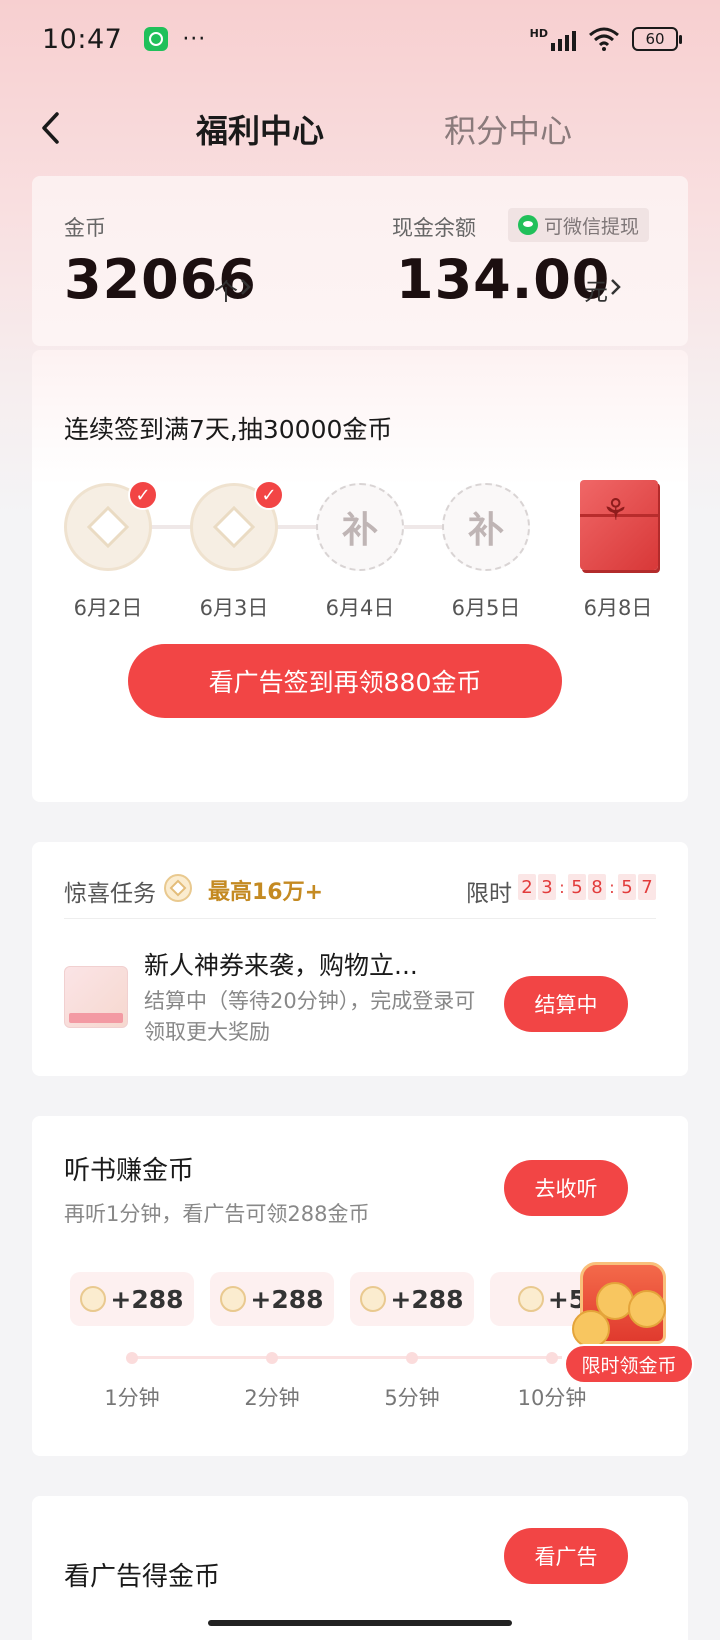 Image resolution: width=720 pixels, height=1640 pixels. What do you see at coordinates (360, 608) in the screenshot?
I see `signin-day-label: 6月4日` at bounding box center [360, 608].